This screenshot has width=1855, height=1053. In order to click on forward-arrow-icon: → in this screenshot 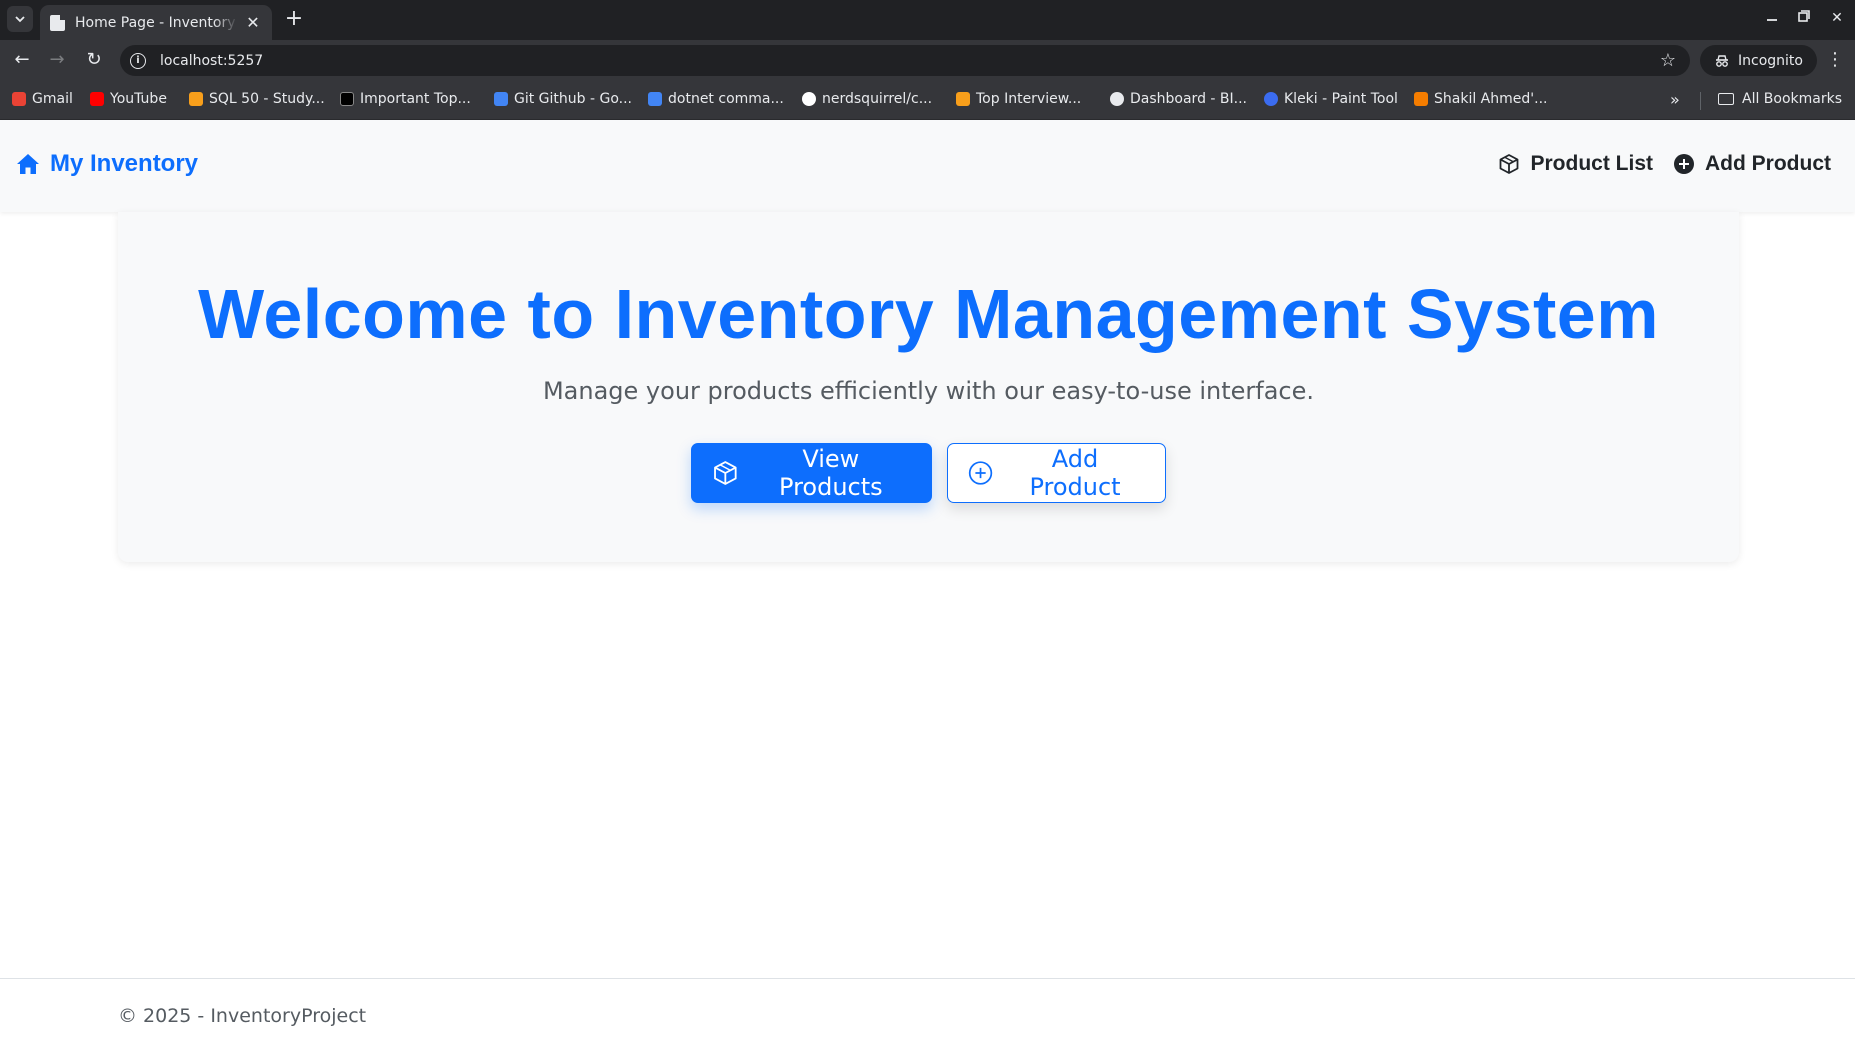, I will do `click(57, 61)`.